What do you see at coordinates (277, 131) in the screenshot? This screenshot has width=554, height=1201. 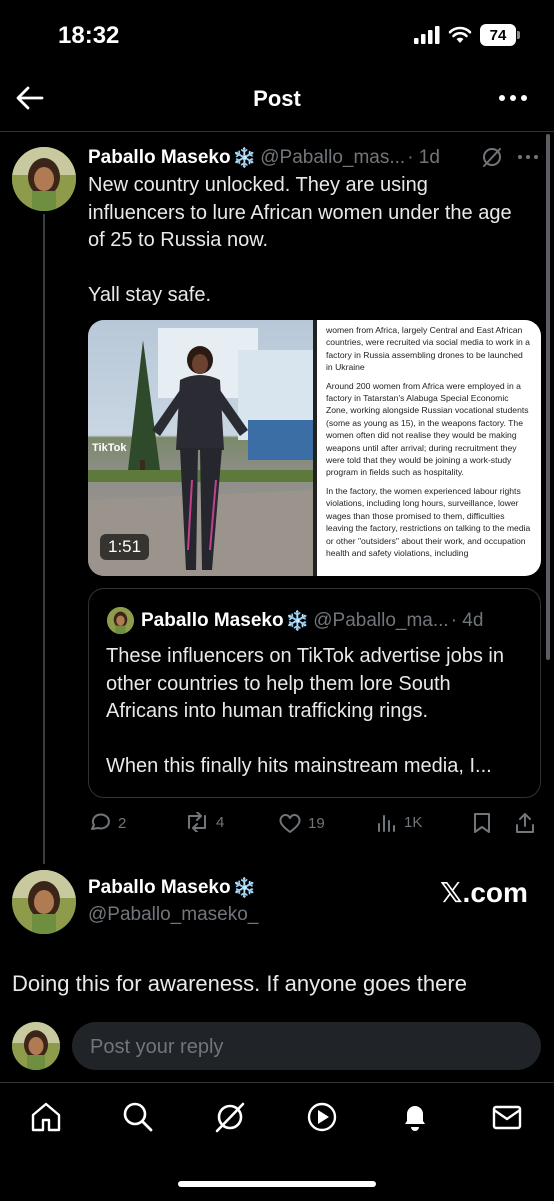 I see `header-divider` at bounding box center [277, 131].